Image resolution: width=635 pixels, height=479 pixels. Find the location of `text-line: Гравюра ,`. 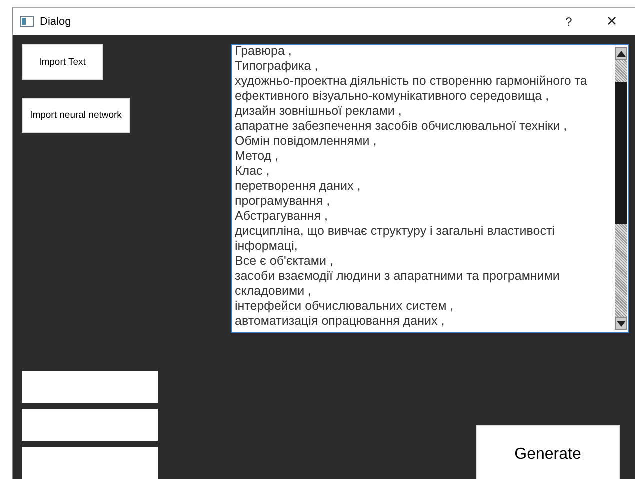

text-line: Гравюра , is located at coordinates (264, 52).